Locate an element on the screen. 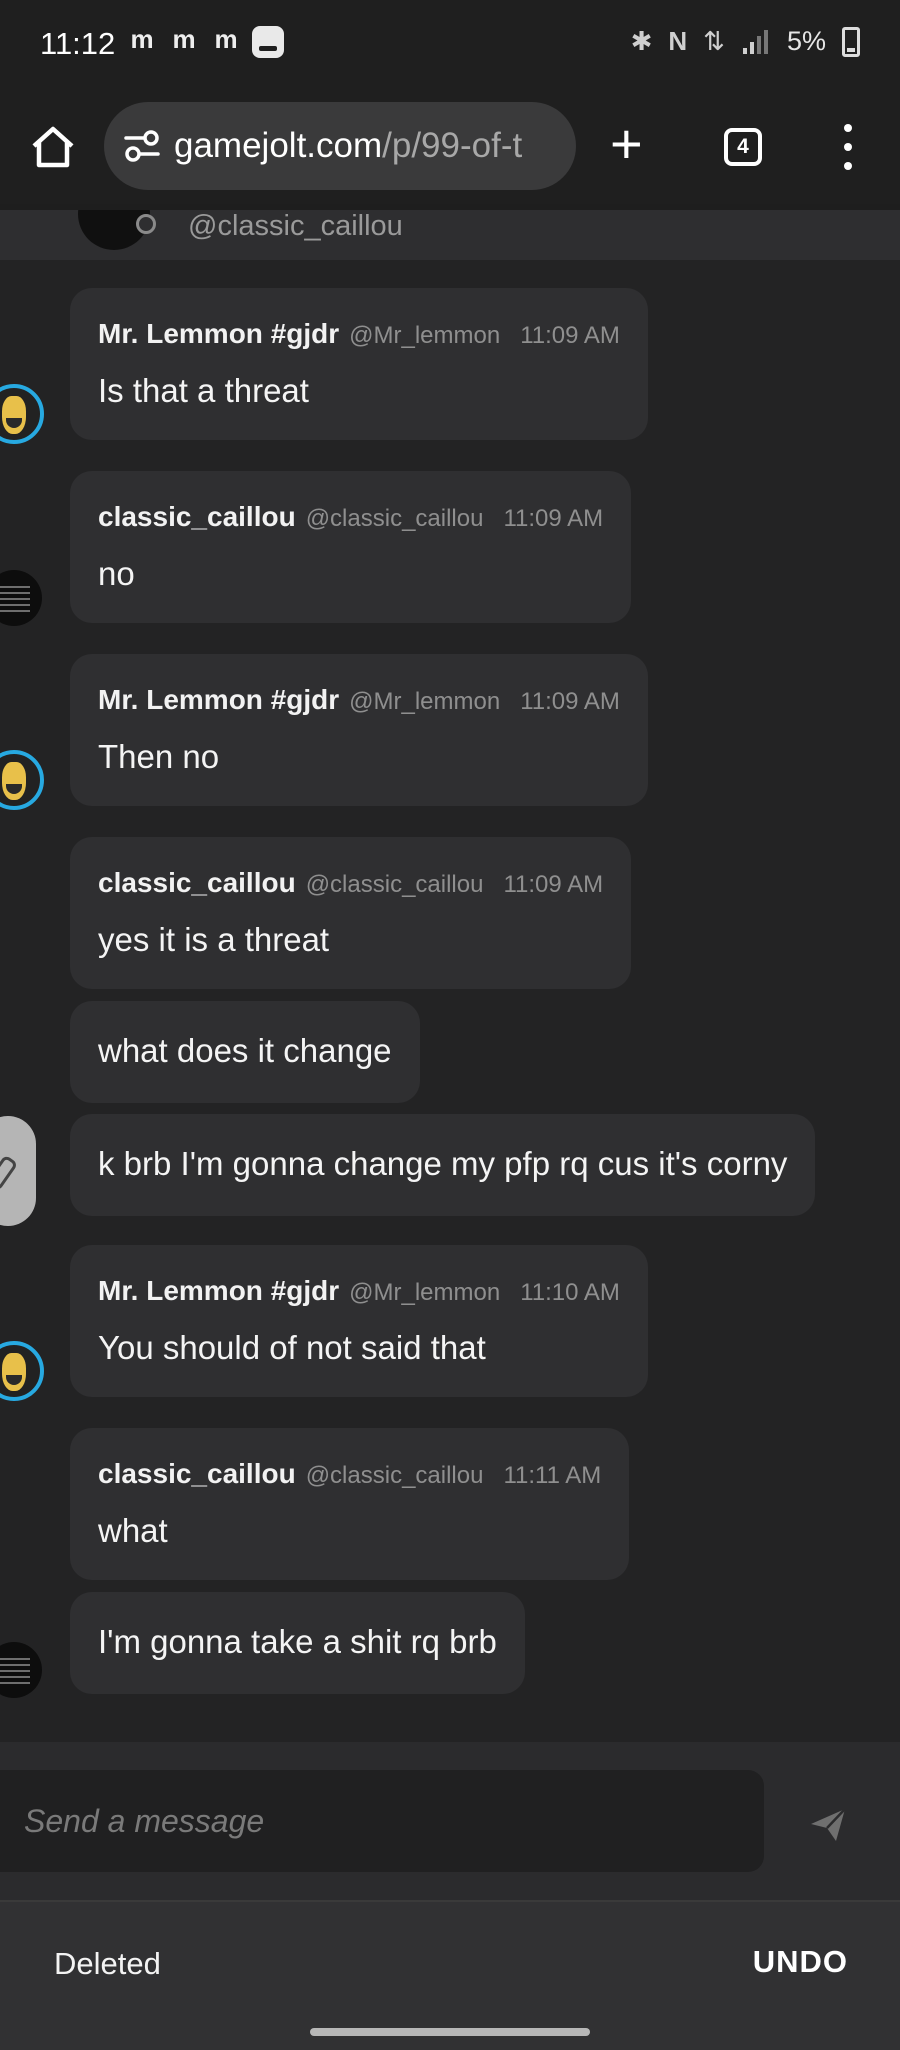 The image size is (900, 2050). message-time: 11:11 AM is located at coordinates (552, 1475).